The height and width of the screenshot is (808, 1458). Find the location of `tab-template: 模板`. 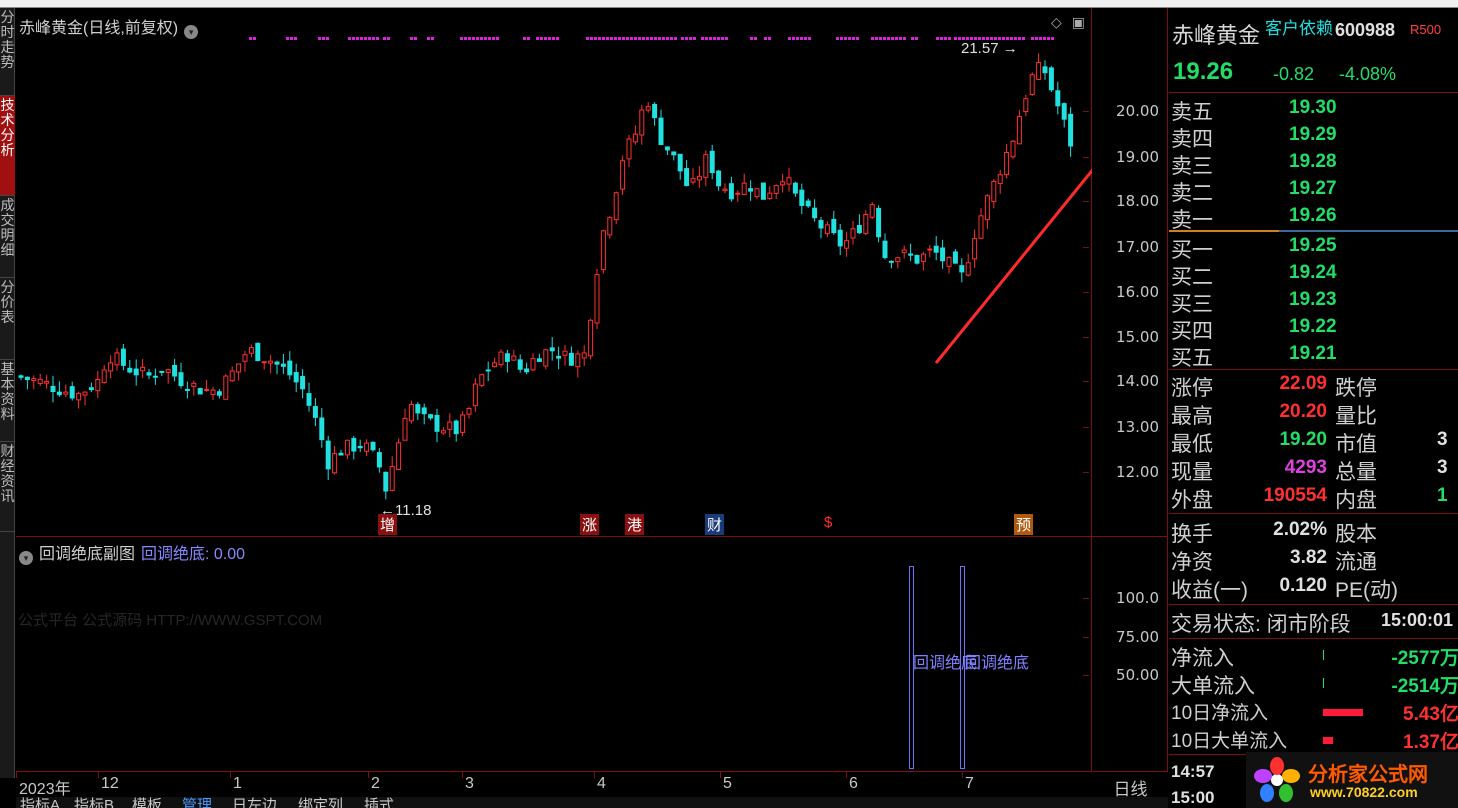

tab-template: 模板 is located at coordinates (147, 802).